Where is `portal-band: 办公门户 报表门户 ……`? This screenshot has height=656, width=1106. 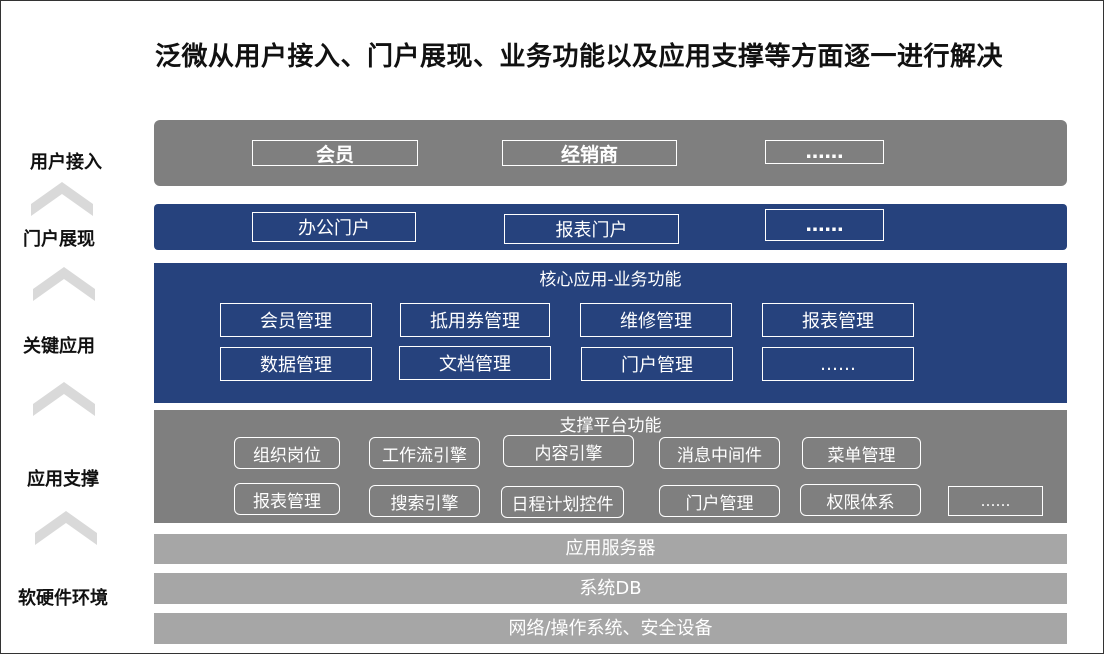
portal-band: 办公门户 报表门户 …… is located at coordinates (610, 227).